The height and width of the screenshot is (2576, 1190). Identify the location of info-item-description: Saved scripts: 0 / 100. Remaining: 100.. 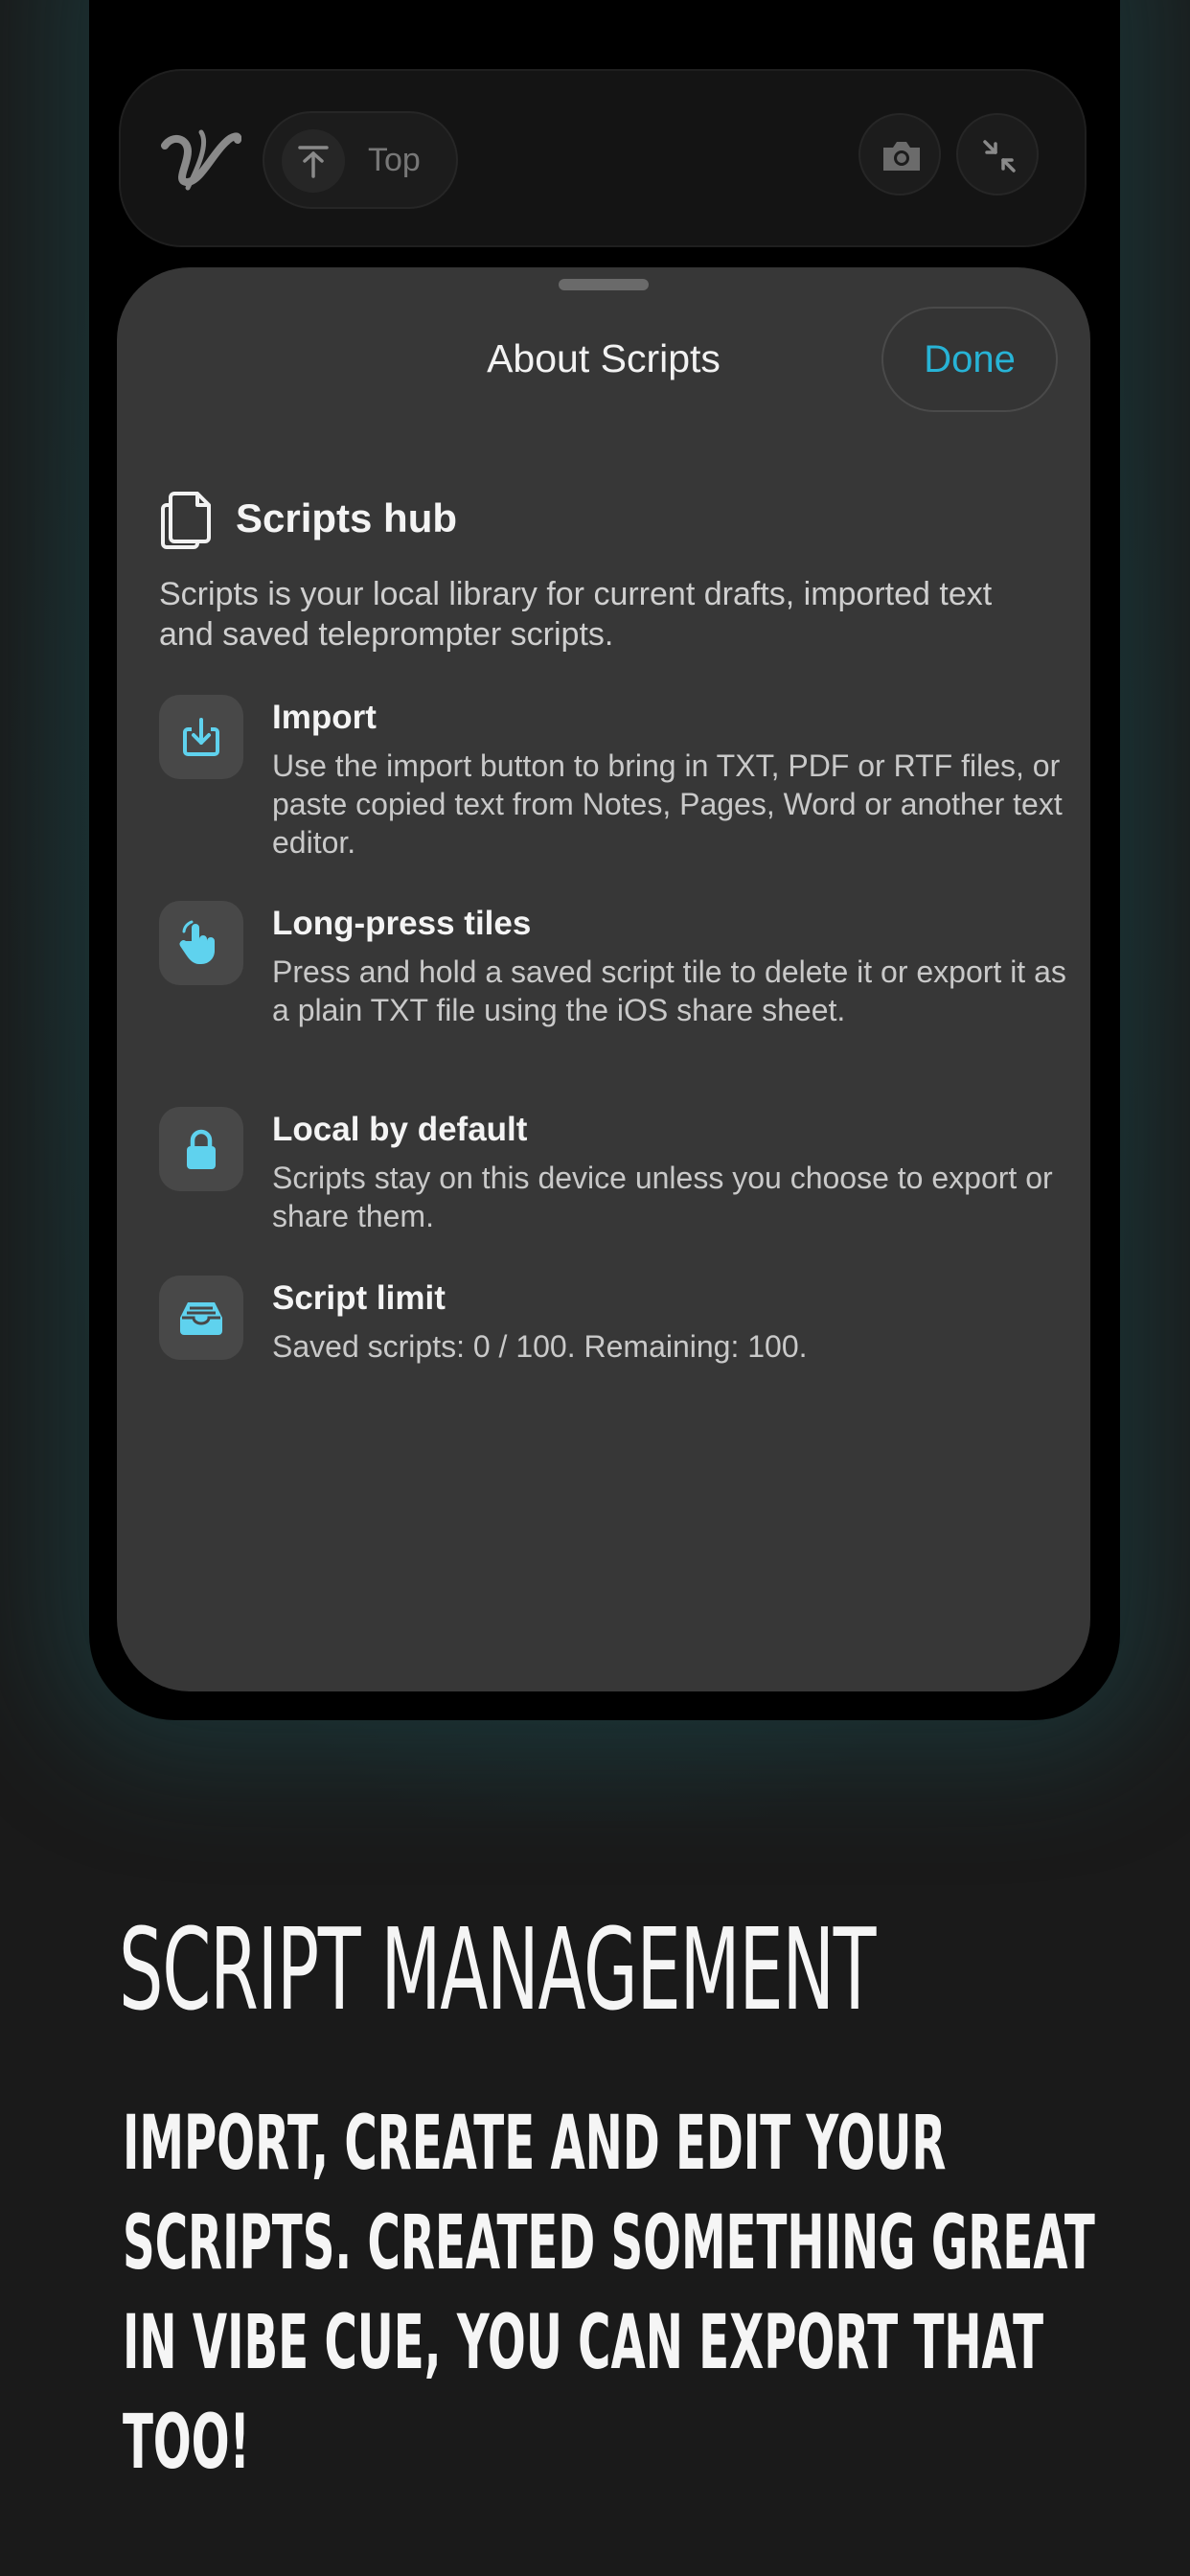
(540, 1346).